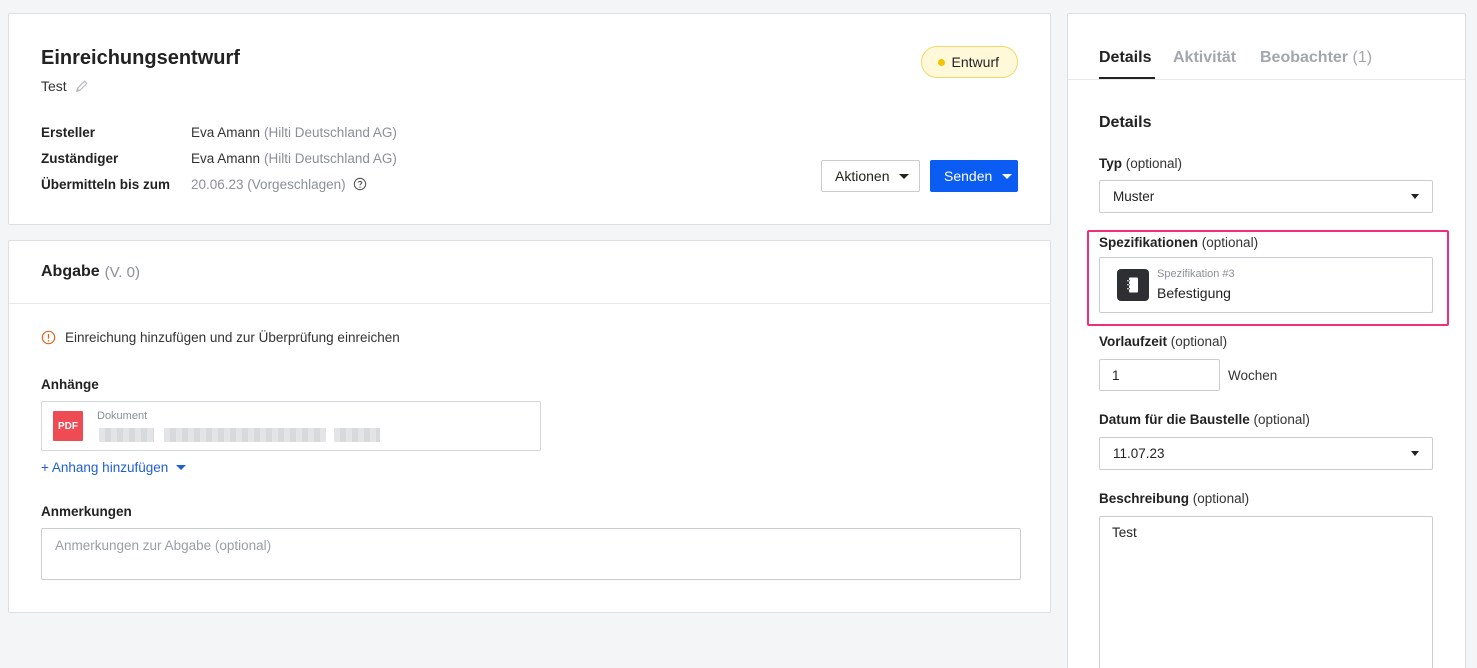  Describe the element at coordinates (1127, 78) in the screenshot. I see `active-tab-indicator` at that location.